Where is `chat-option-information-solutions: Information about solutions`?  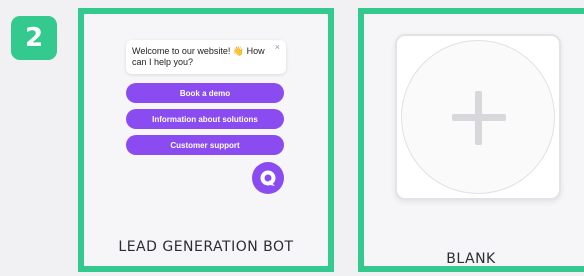 chat-option-information-solutions: Information about solutions is located at coordinates (205, 119).